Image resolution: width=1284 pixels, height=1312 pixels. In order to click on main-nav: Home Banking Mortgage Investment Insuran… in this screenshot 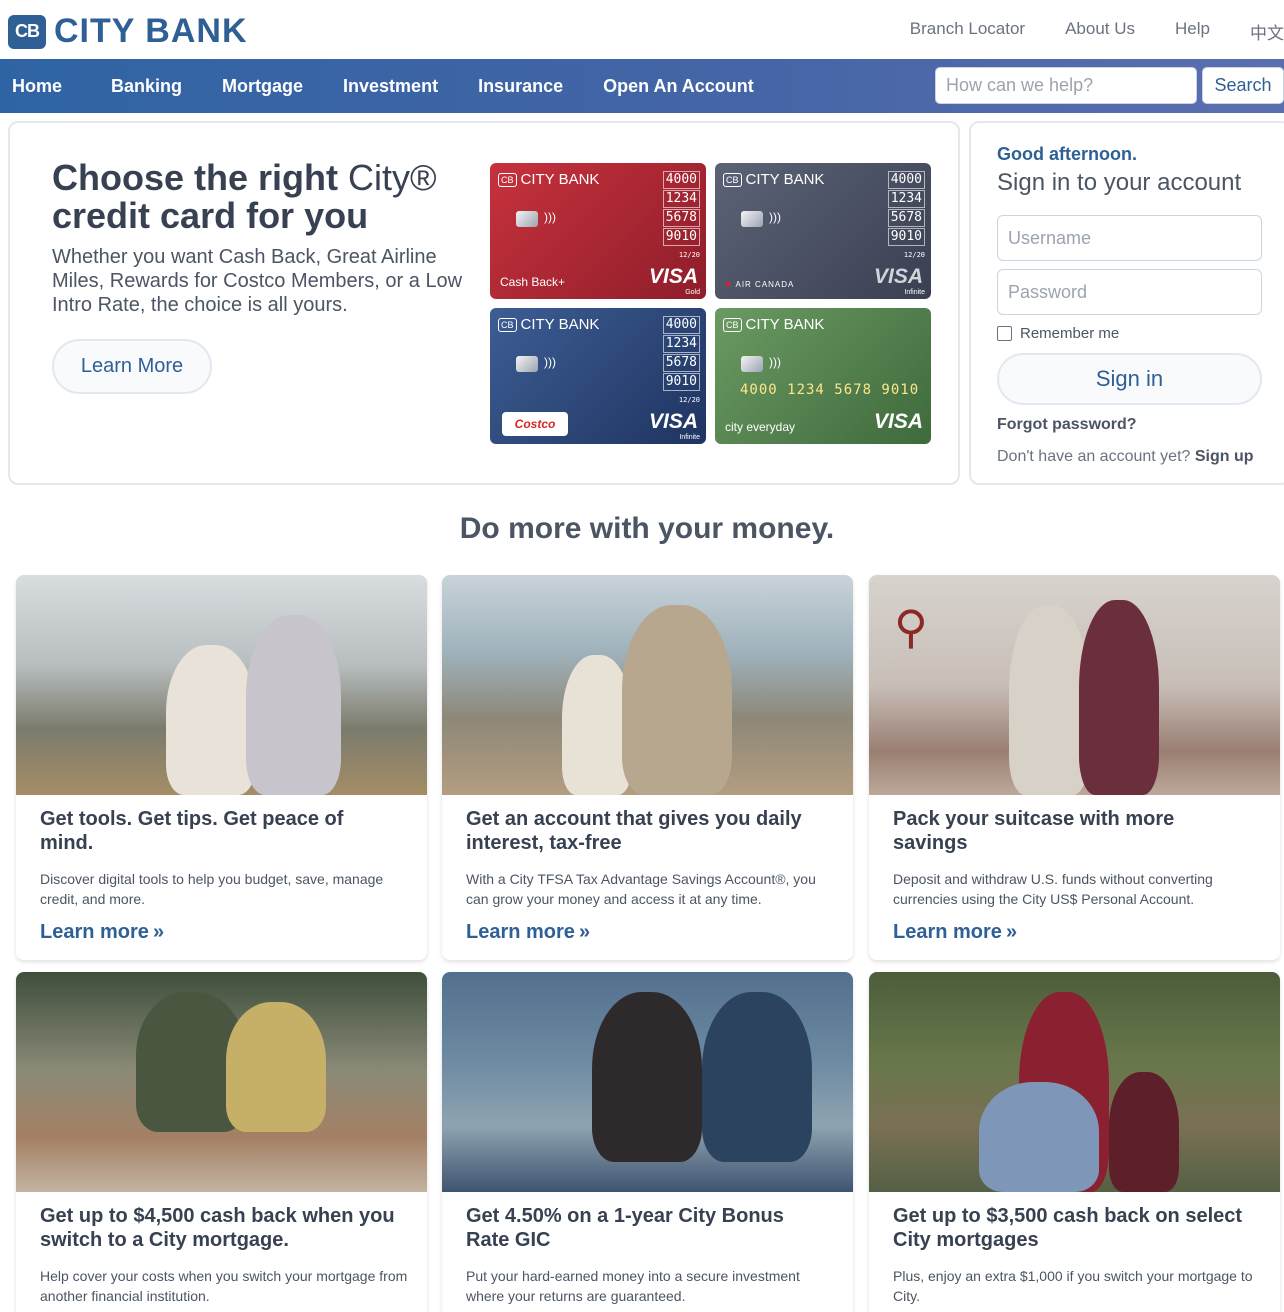, I will do `click(642, 86)`.